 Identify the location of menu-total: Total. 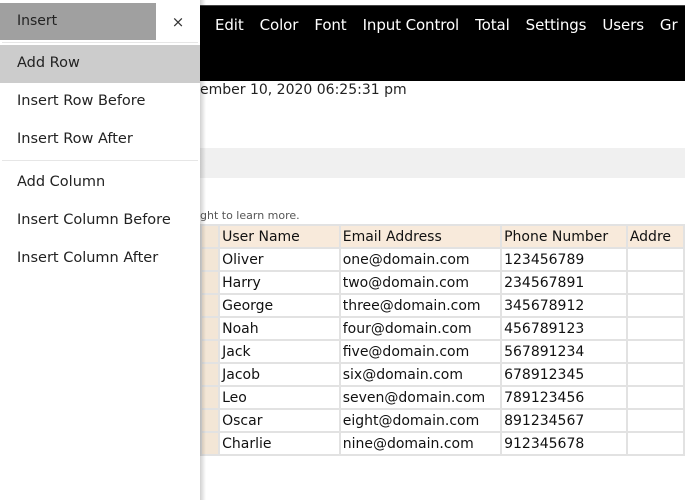
(492, 25).